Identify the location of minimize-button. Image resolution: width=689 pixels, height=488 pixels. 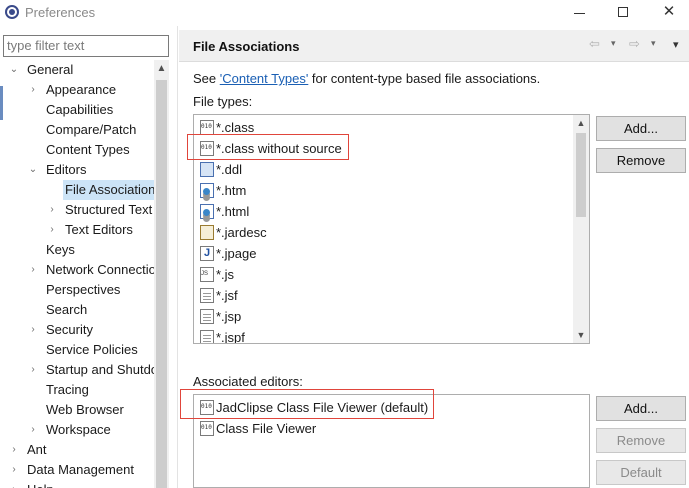
(579, 13).